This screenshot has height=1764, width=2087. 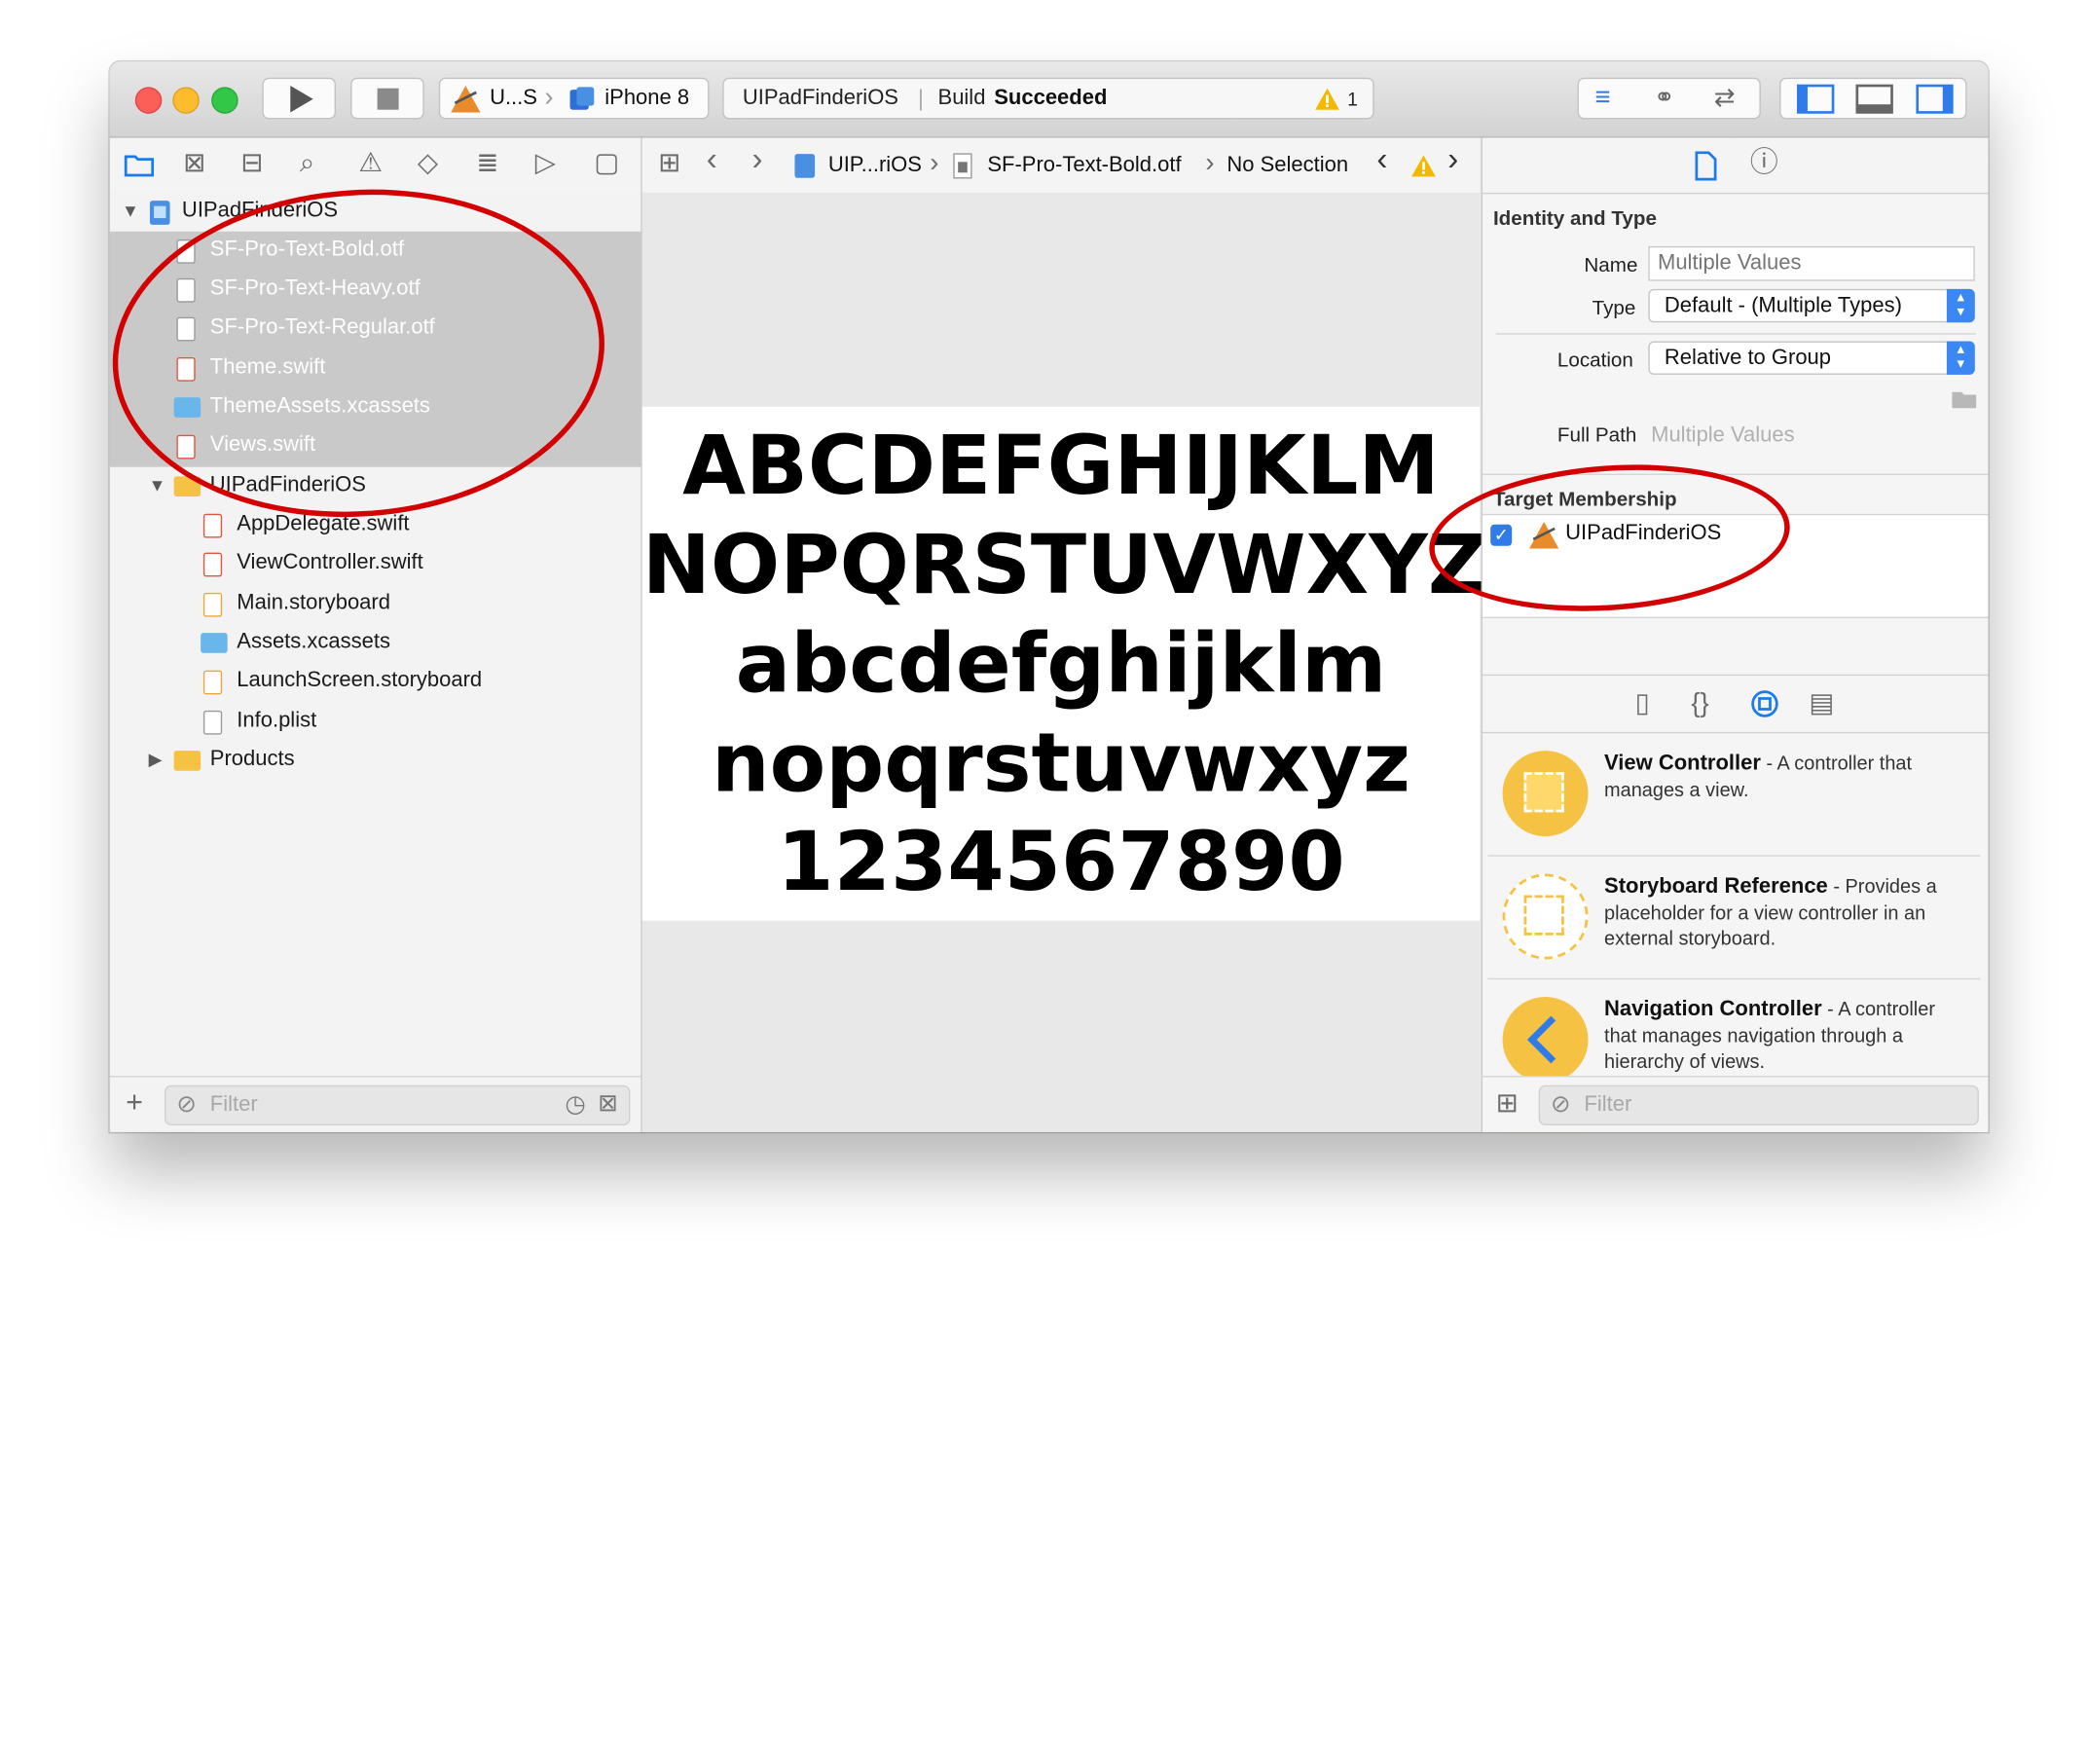 What do you see at coordinates (1452, 160) in the screenshot?
I see `next-issue-icon: ›` at bounding box center [1452, 160].